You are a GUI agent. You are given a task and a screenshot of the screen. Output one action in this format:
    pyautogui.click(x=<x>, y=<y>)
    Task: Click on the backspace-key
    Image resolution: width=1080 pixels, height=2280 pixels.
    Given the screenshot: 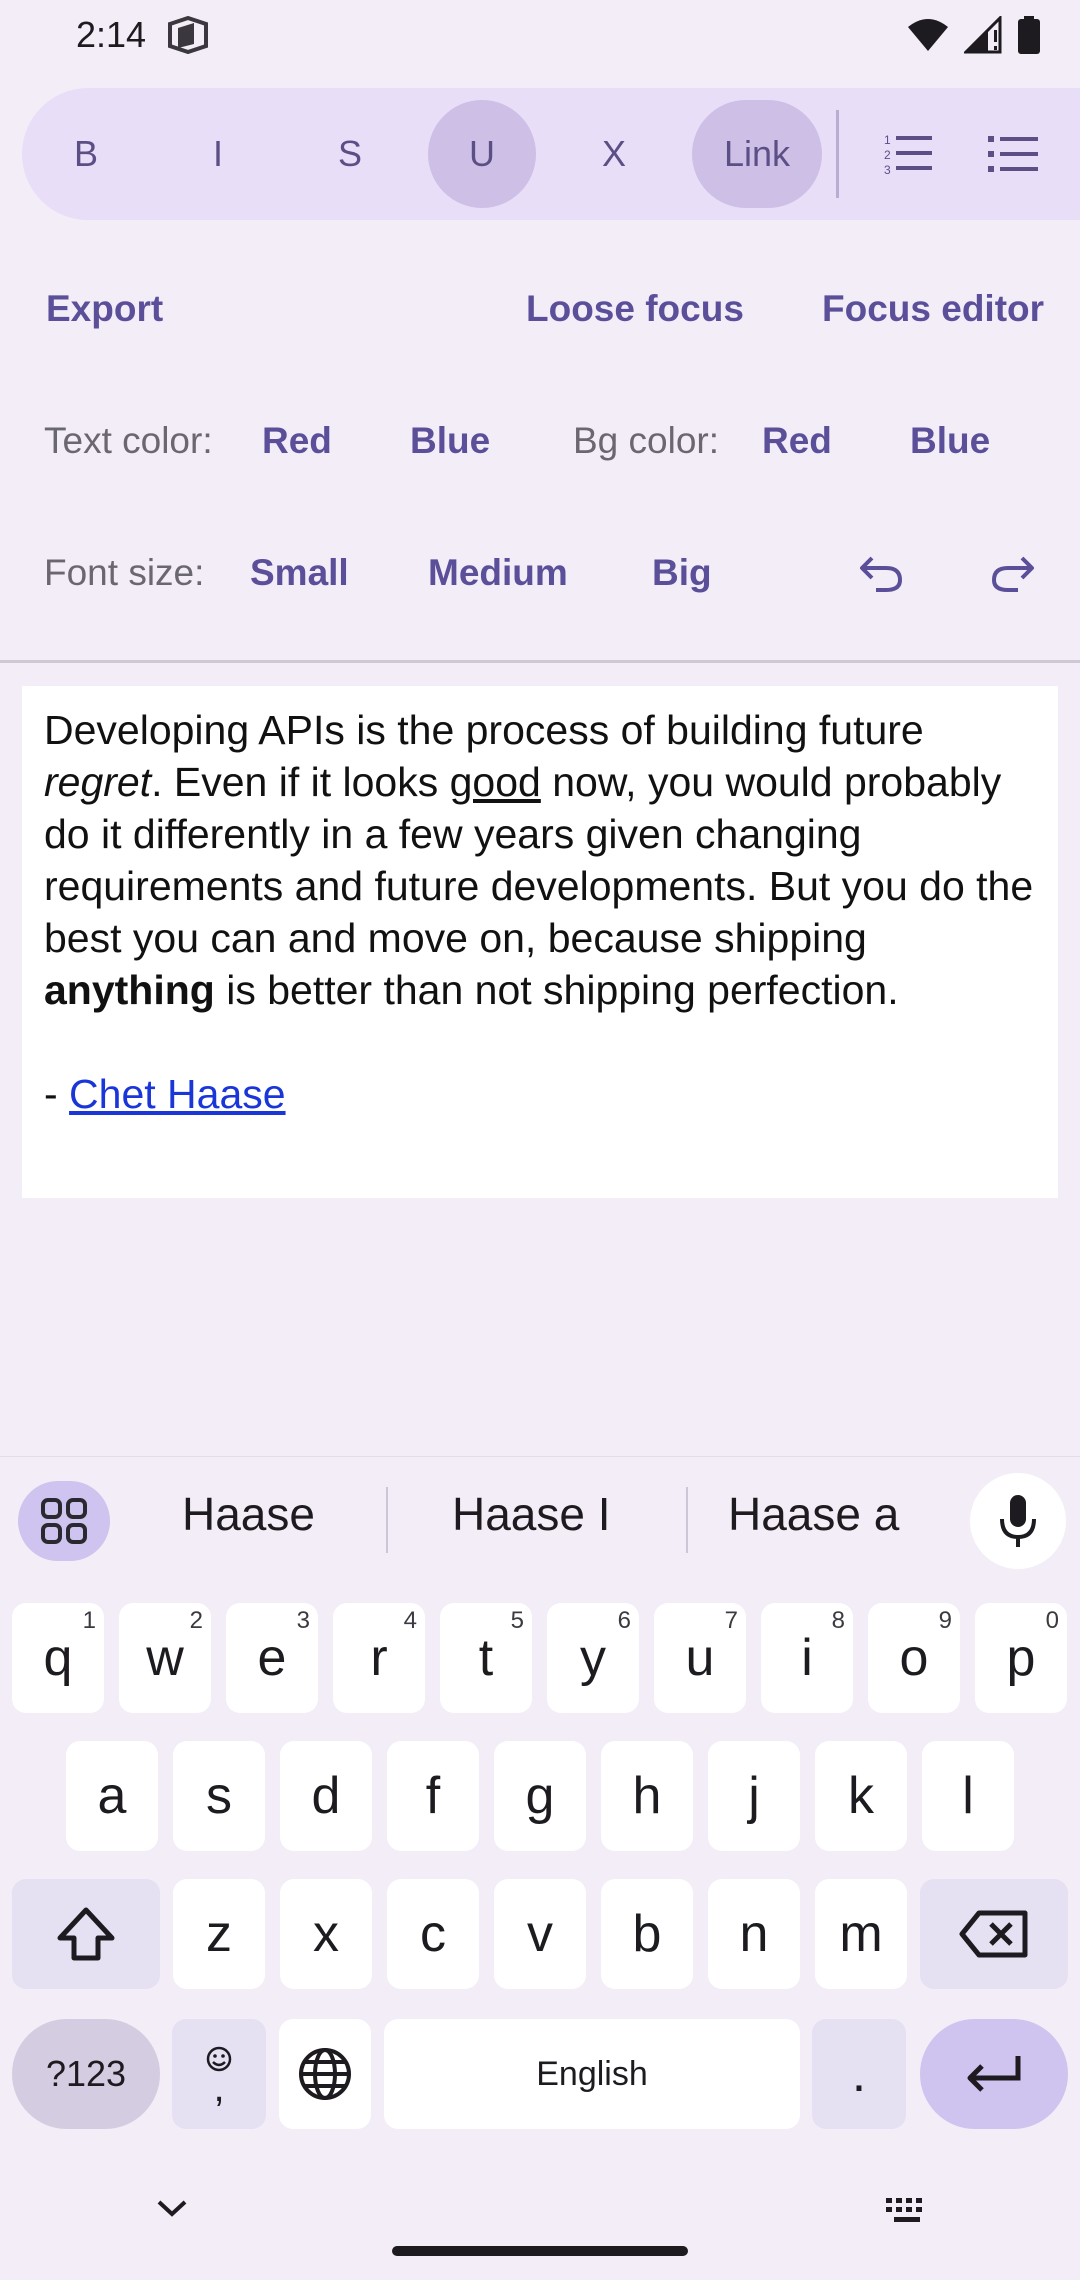 What is the action you would take?
    pyautogui.click(x=994, y=1934)
    